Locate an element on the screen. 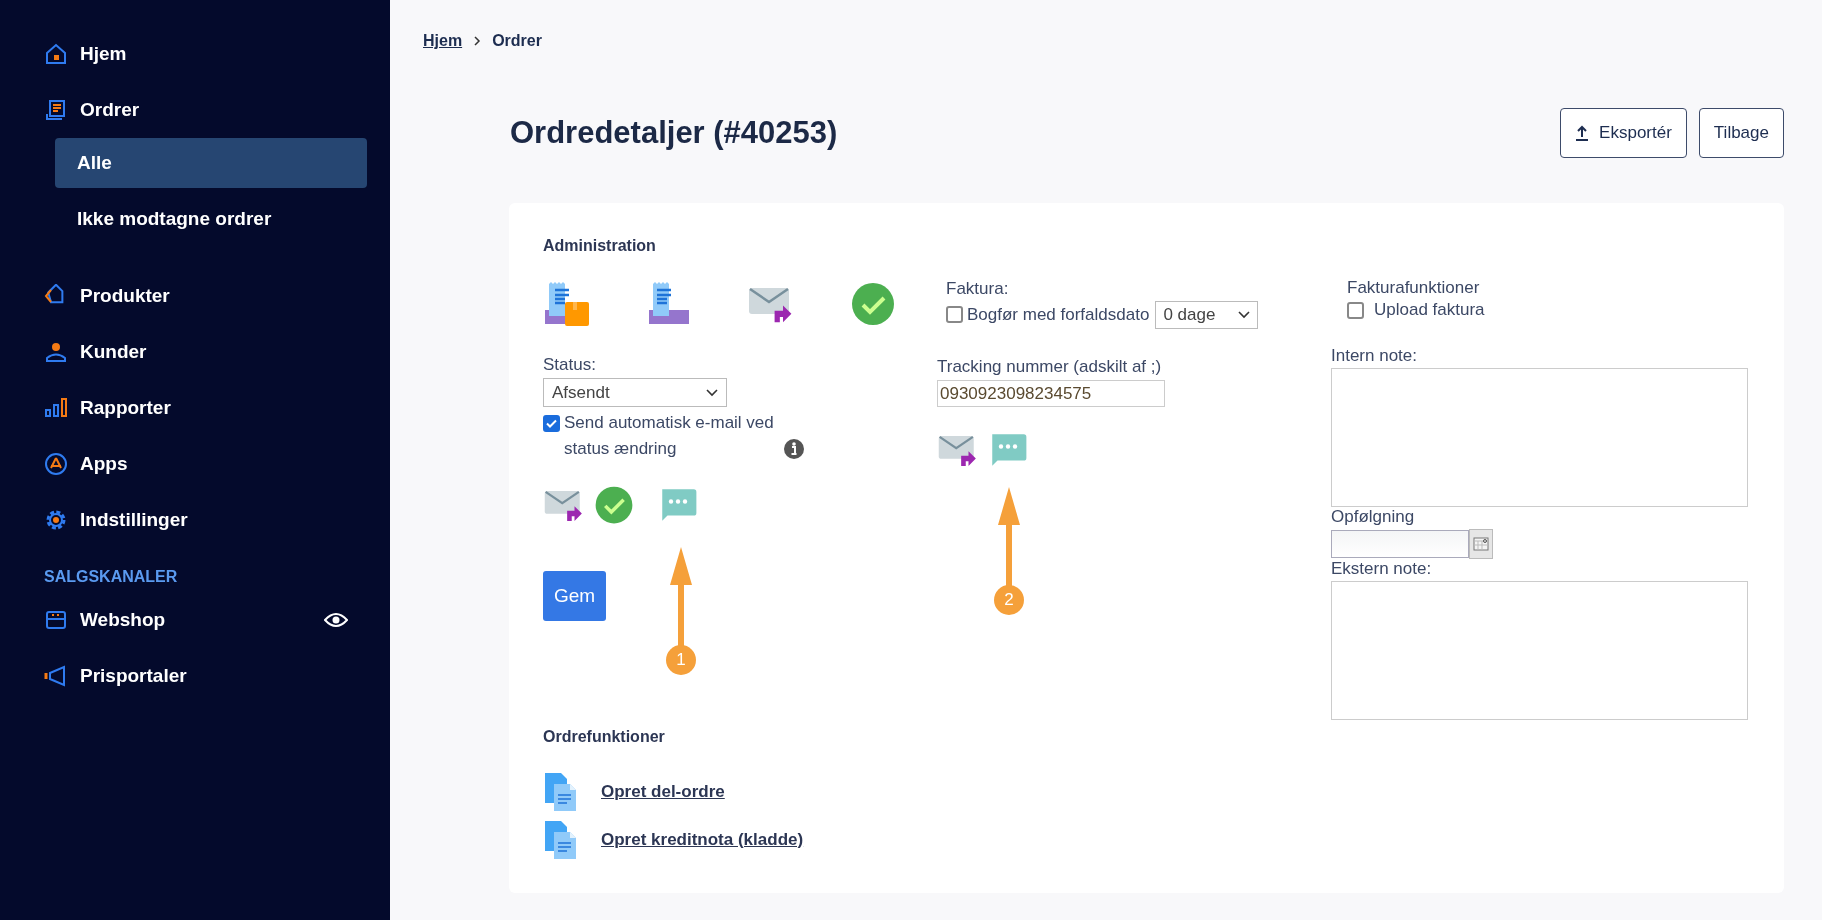 This screenshot has height=920, width=1822. sidebar-item: Ordrer is located at coordinates (195, 110).